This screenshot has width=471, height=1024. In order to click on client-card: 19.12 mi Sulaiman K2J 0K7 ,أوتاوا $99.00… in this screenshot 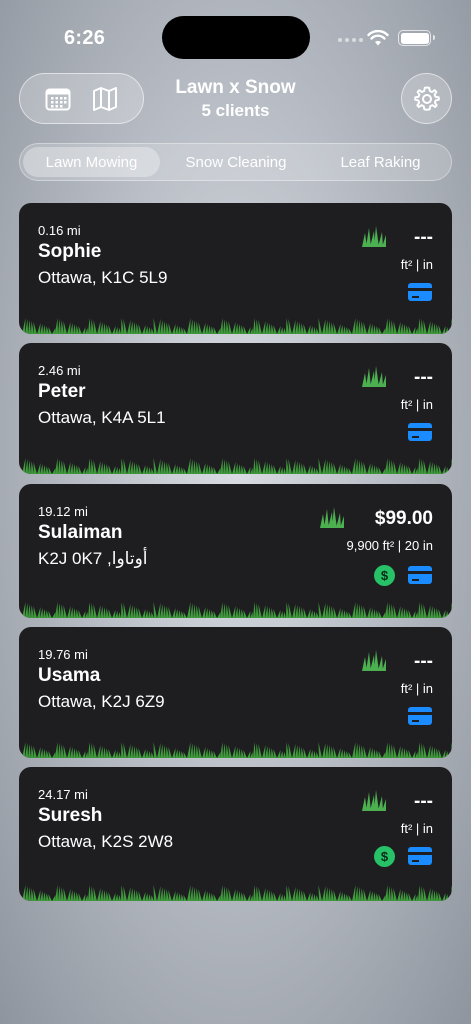, I will do `click(235, 551)`.